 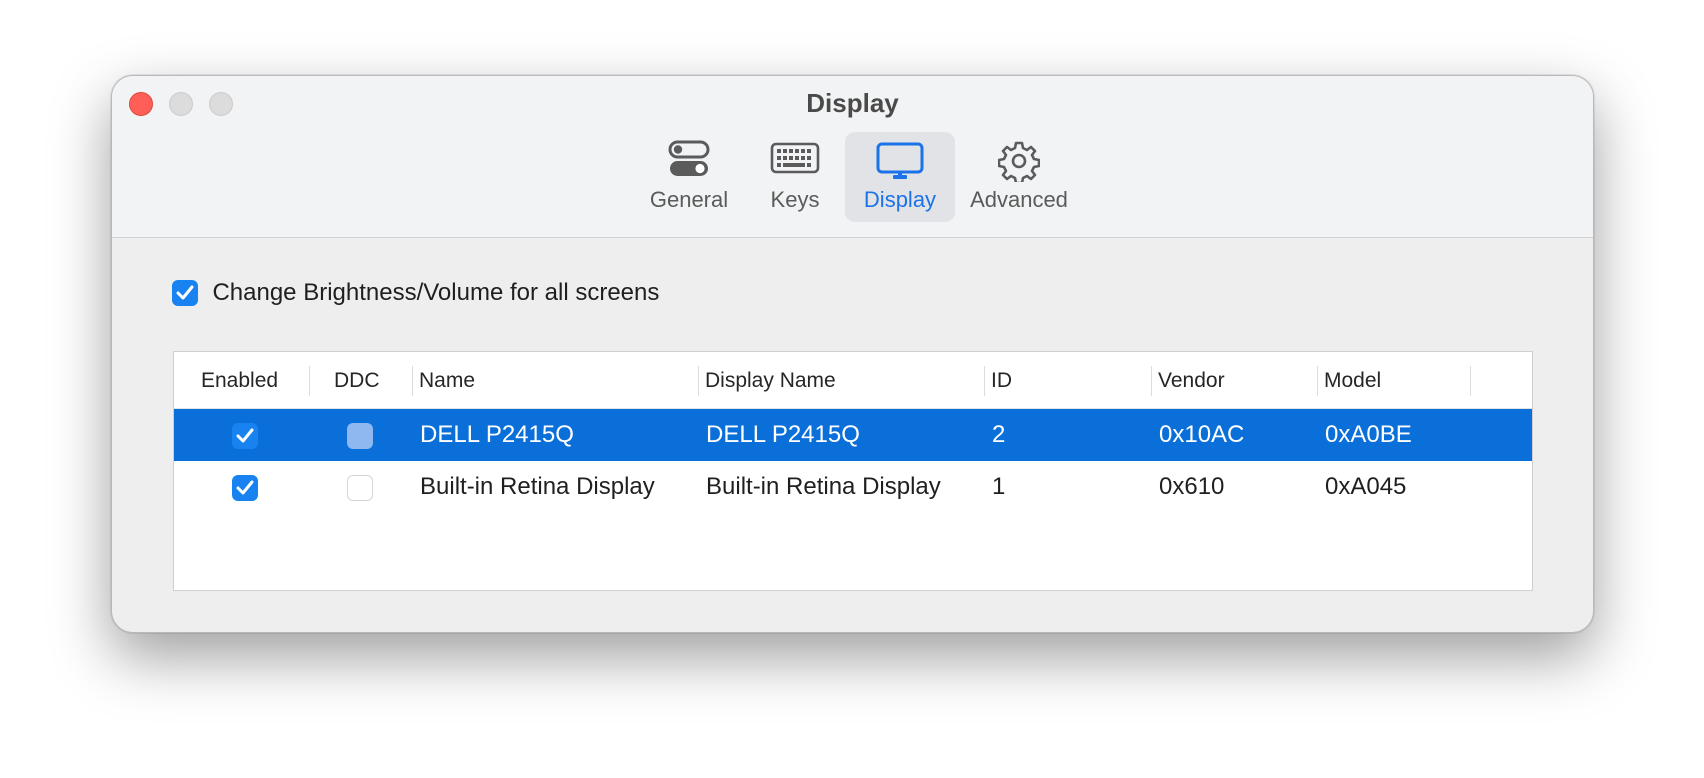 I want to click on cell-vendor: 0x610, so click(x=1192, y=486).